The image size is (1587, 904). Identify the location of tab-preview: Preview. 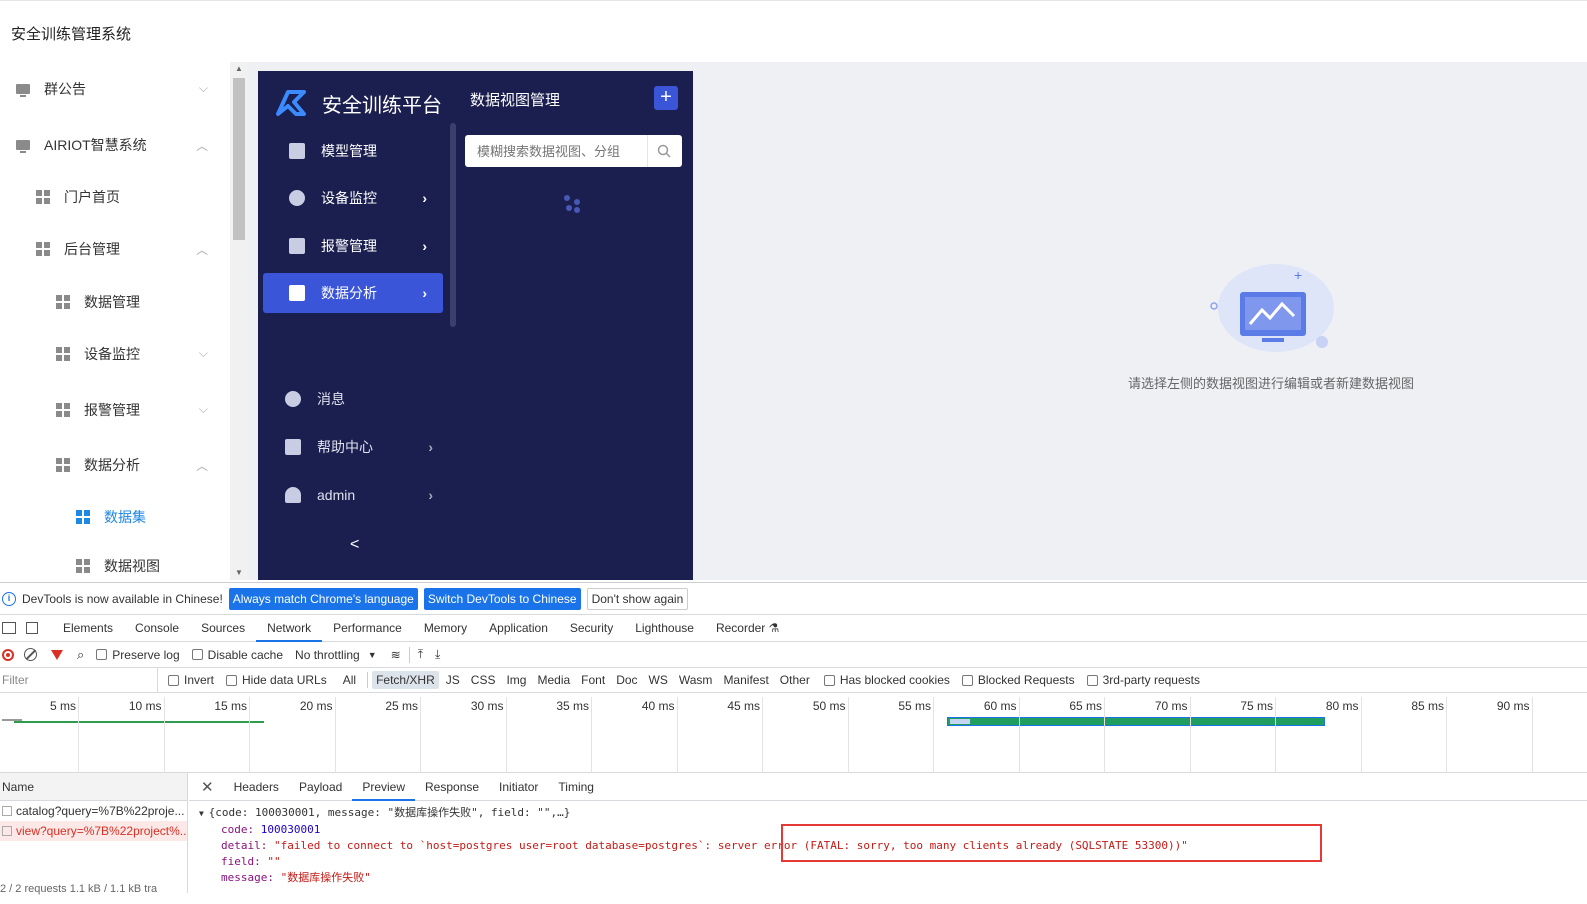
(383, 787).